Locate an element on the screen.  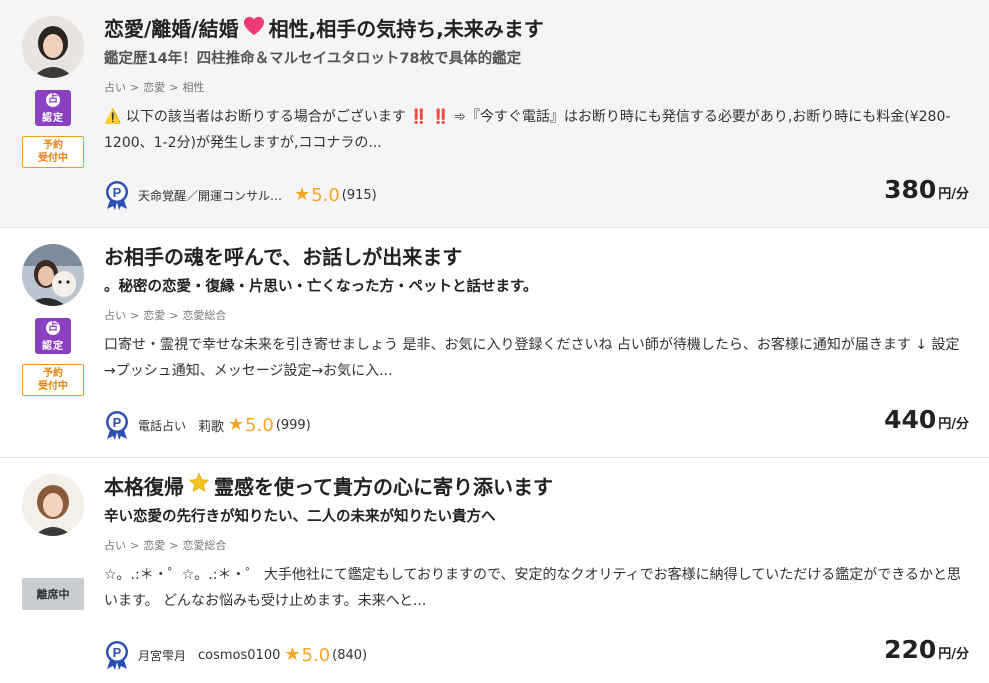
review-count: (840) is located at coordinates (350, 655).